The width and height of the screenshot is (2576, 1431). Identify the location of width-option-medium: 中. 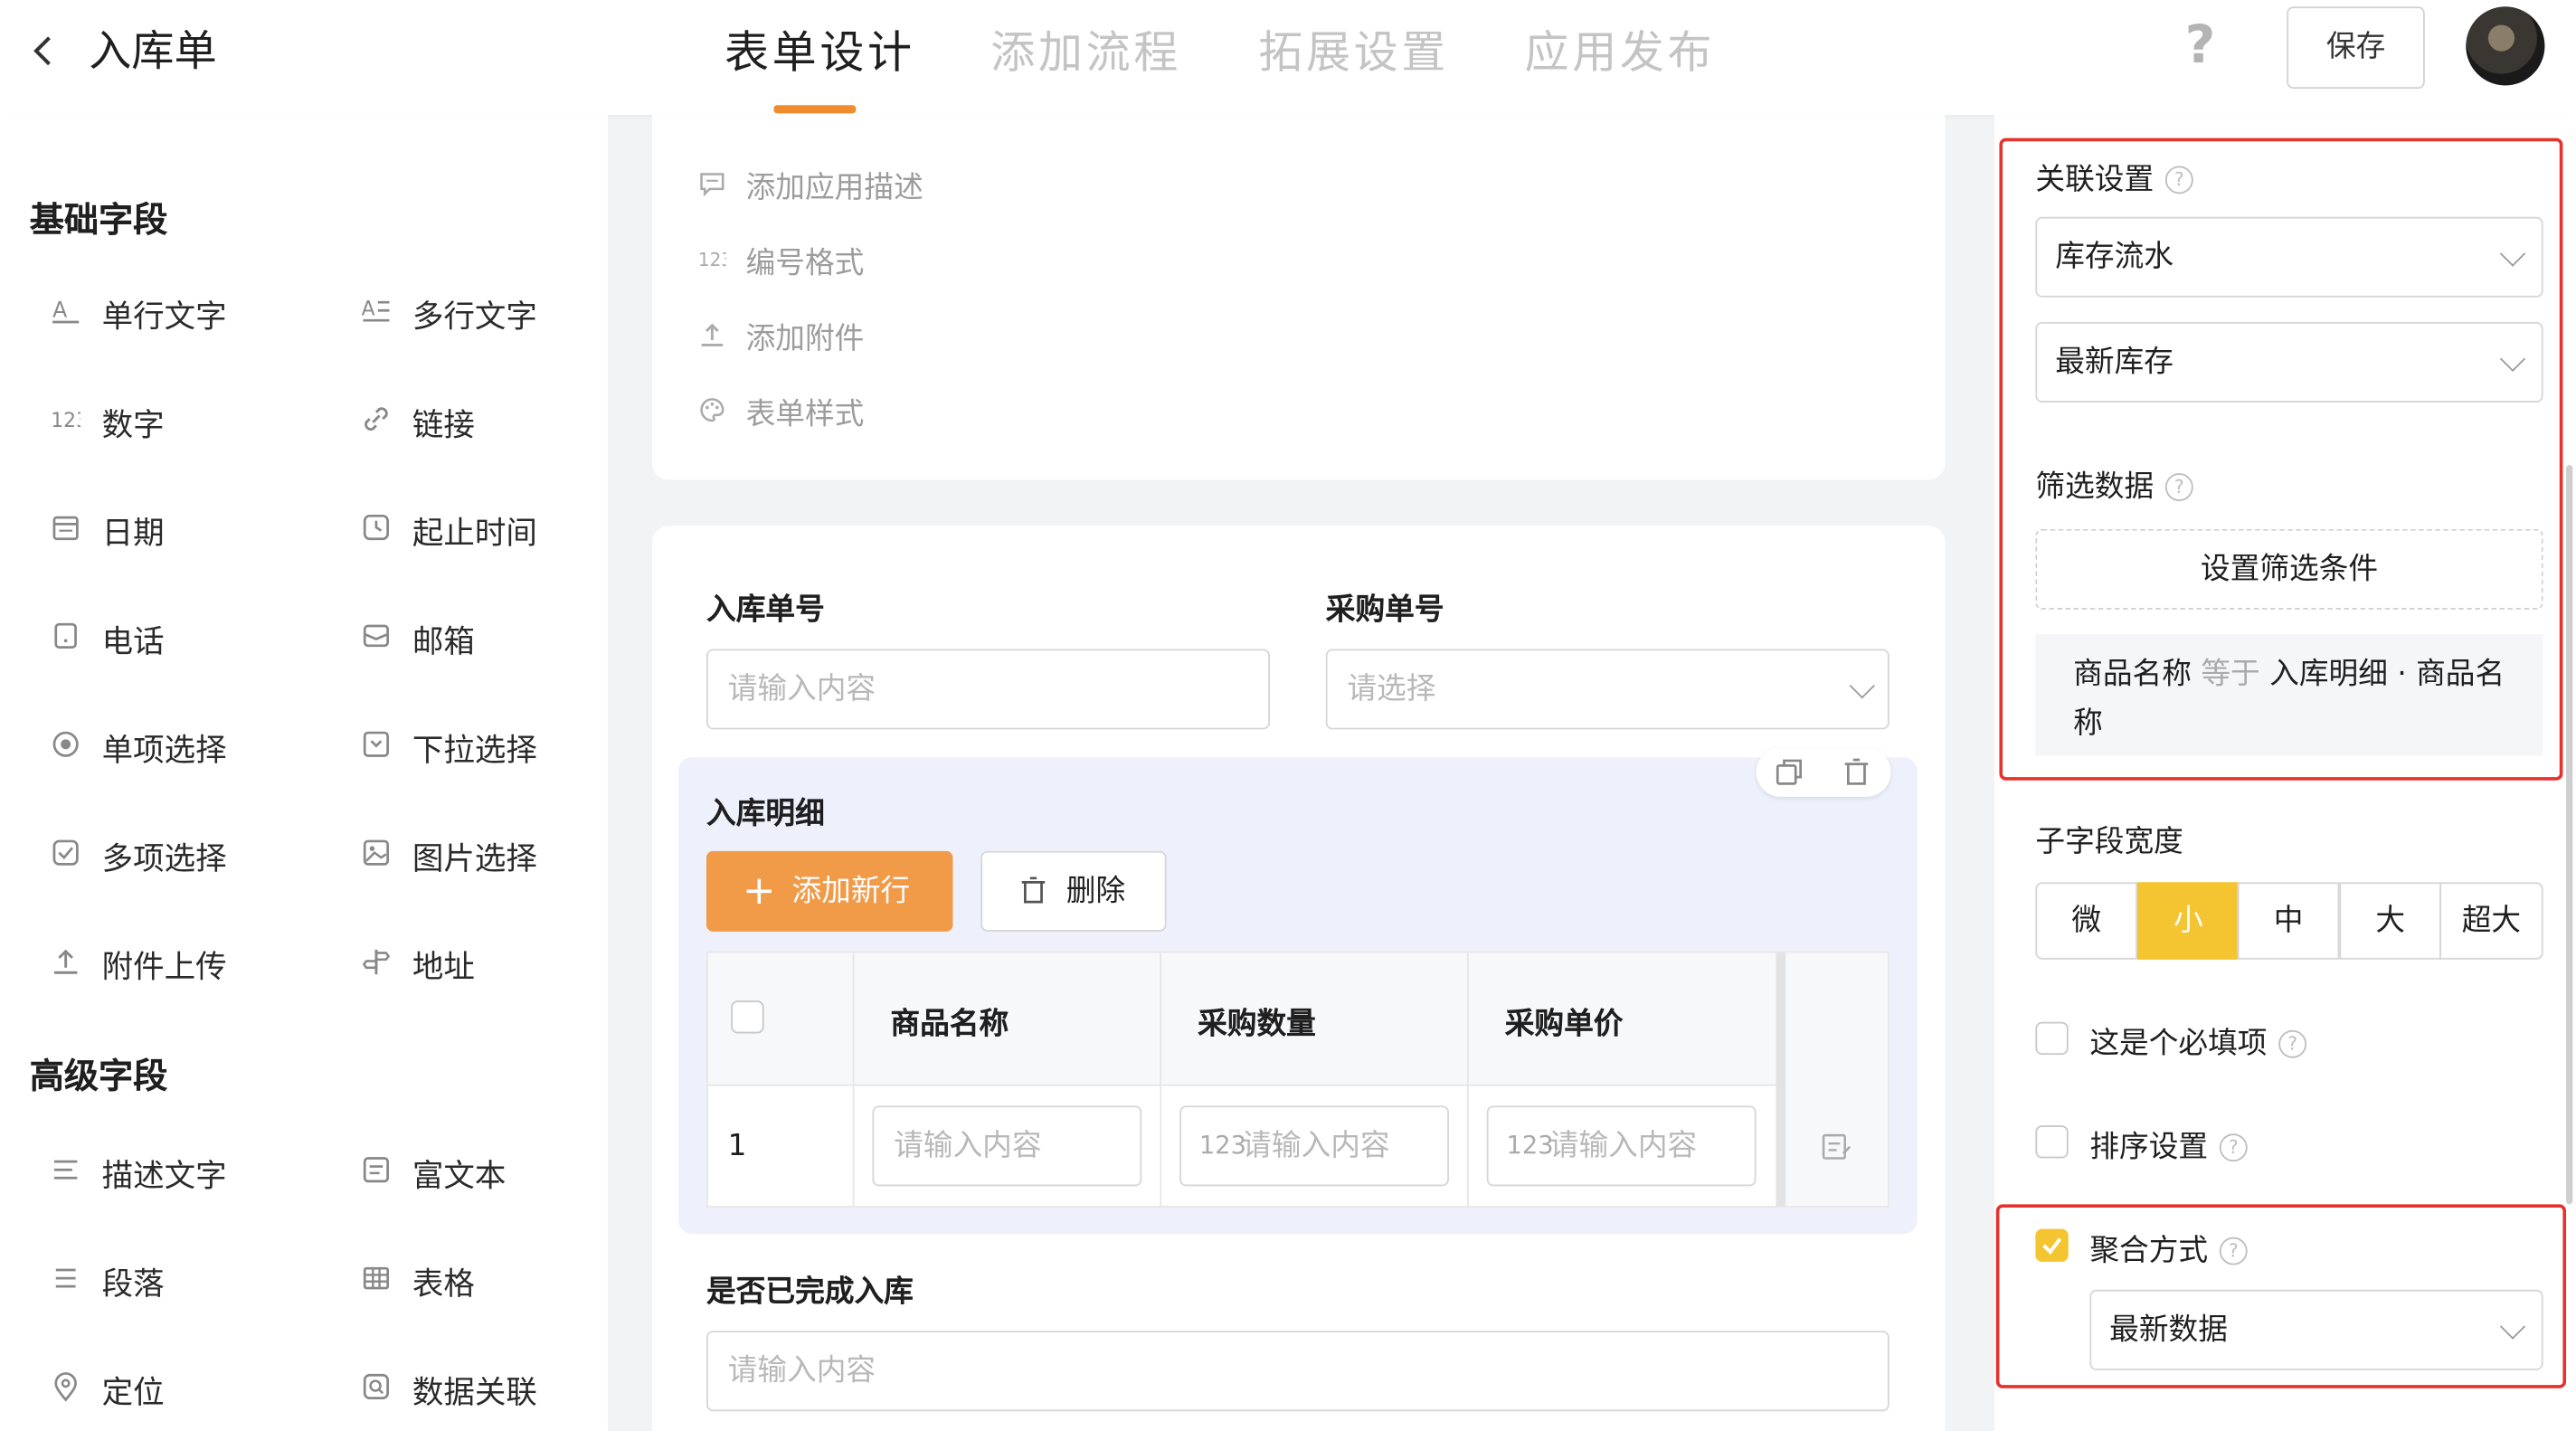
(2288, 921).